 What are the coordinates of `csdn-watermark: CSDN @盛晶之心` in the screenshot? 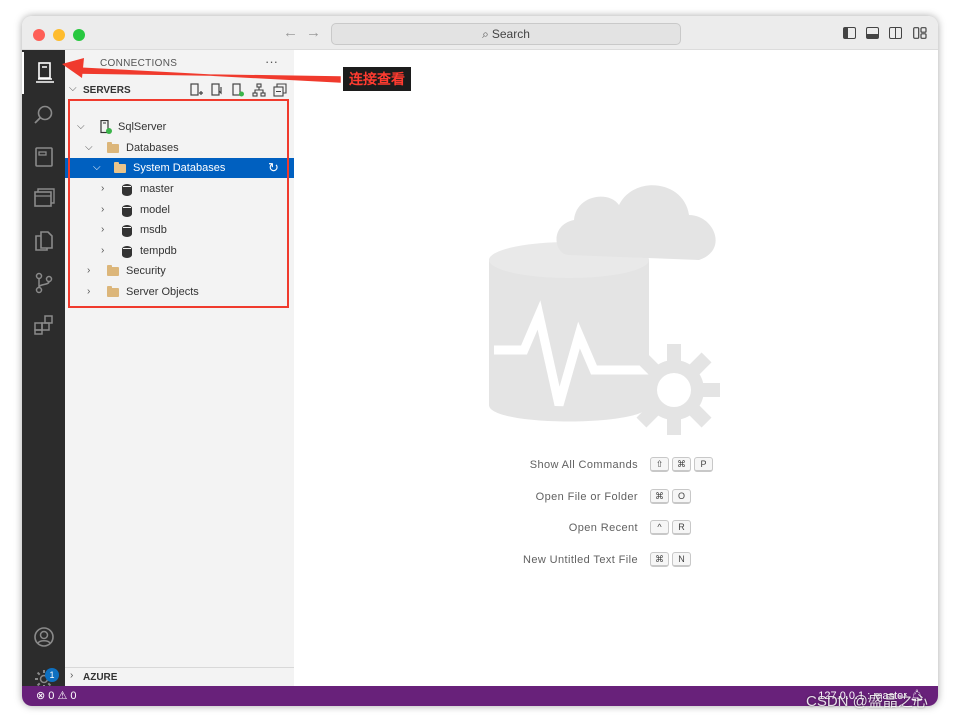 It's located at (867, 701).